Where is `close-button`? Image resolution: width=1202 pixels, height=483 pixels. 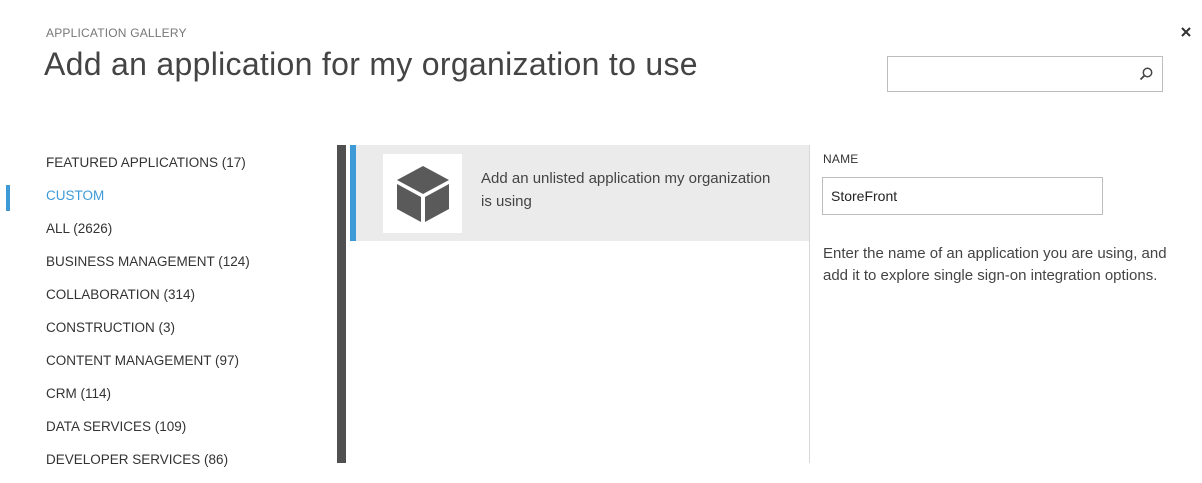 close-button is located at coordinates (1186, 32).